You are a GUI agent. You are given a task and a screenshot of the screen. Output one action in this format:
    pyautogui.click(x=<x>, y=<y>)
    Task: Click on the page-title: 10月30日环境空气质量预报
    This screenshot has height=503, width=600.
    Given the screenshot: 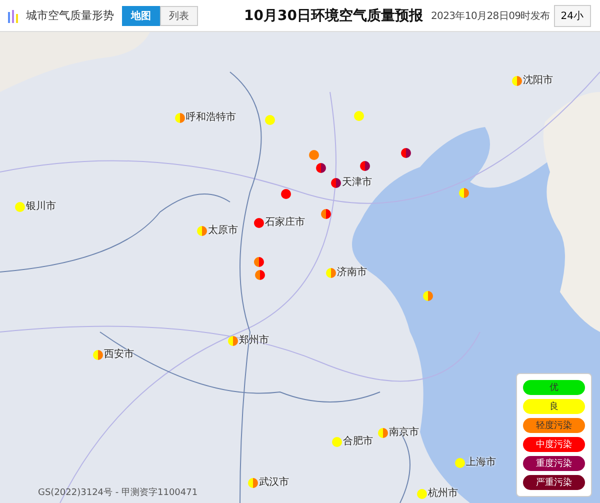 What is the action you would take?
    pyautogui.click(x=333, y=15)
    